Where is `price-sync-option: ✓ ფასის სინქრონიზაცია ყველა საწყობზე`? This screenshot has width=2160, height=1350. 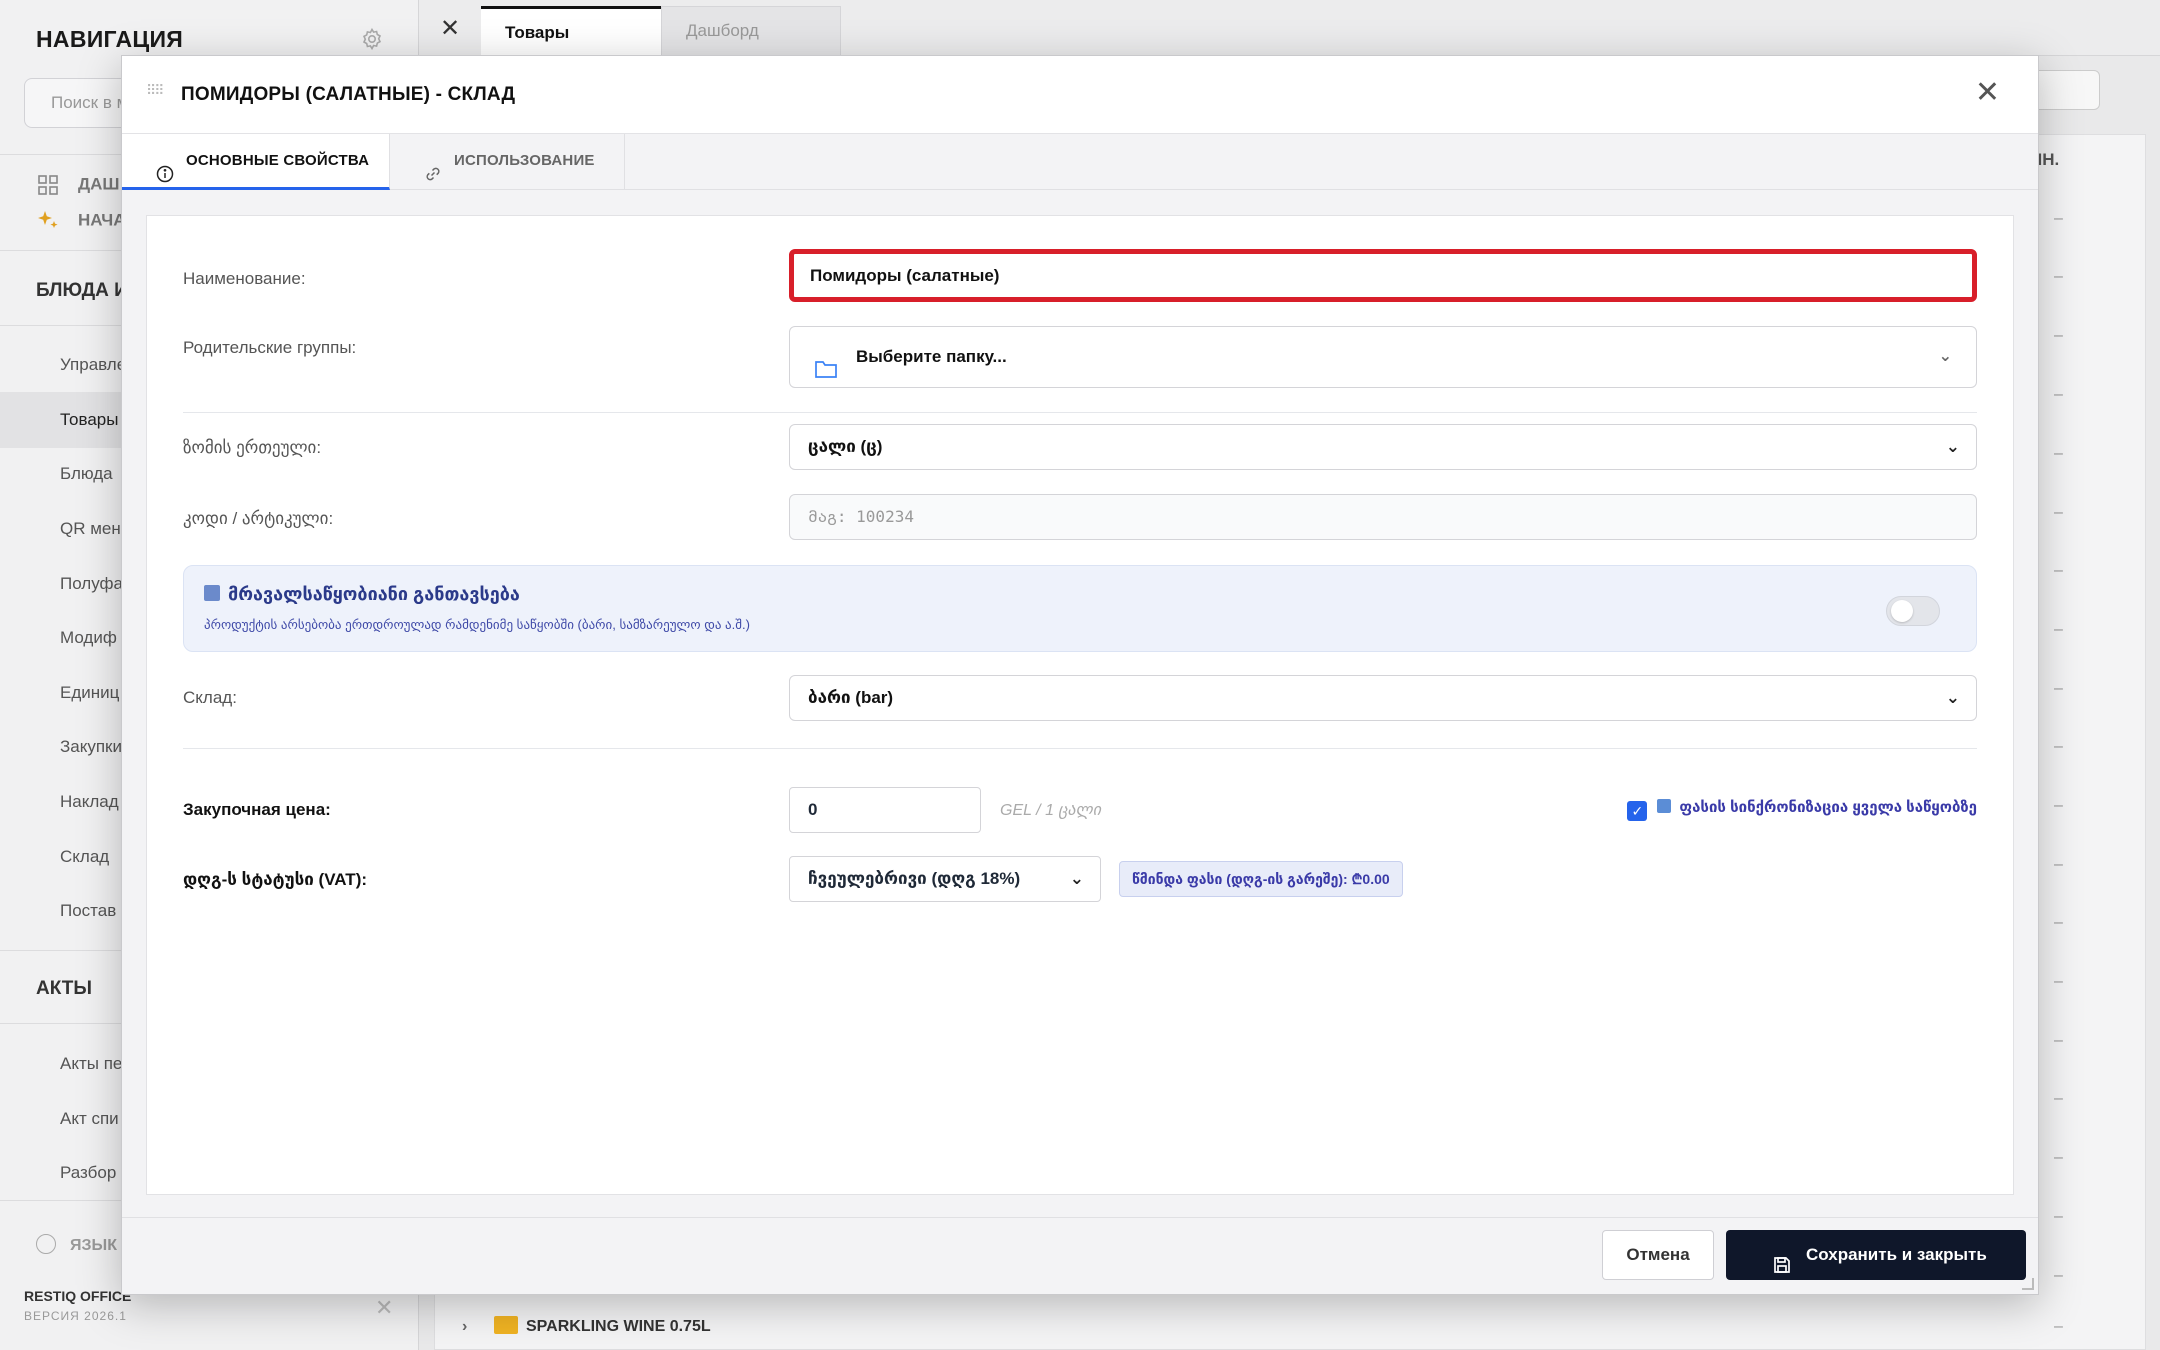
price-sync-option: ✓ ფასის სინქრონიზაცია ყველა საწყობზე is located at coordinates (1802, 809).